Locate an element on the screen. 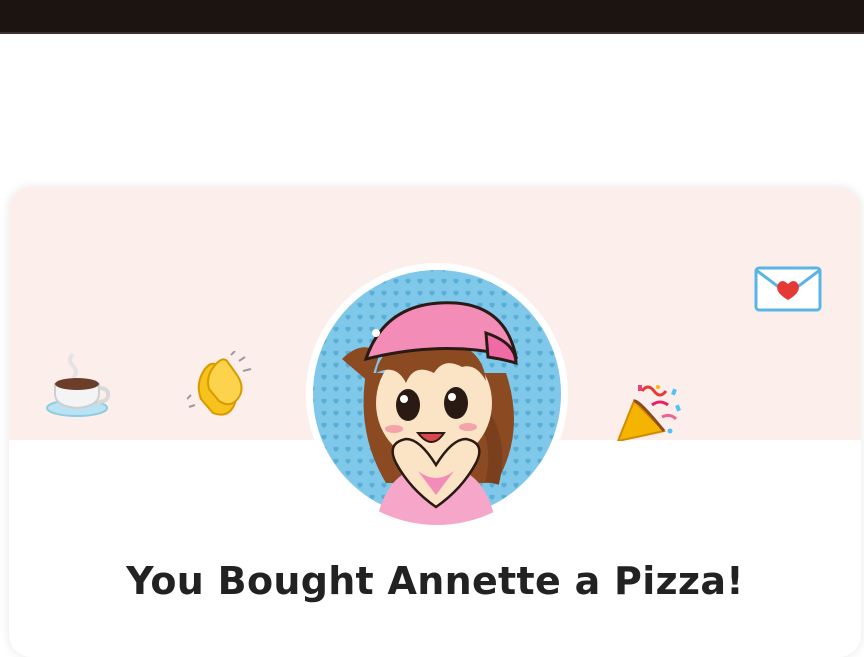 The height and width of the screenshot is (657, 864). love-letter-icon is located at coordinates (788, 289).